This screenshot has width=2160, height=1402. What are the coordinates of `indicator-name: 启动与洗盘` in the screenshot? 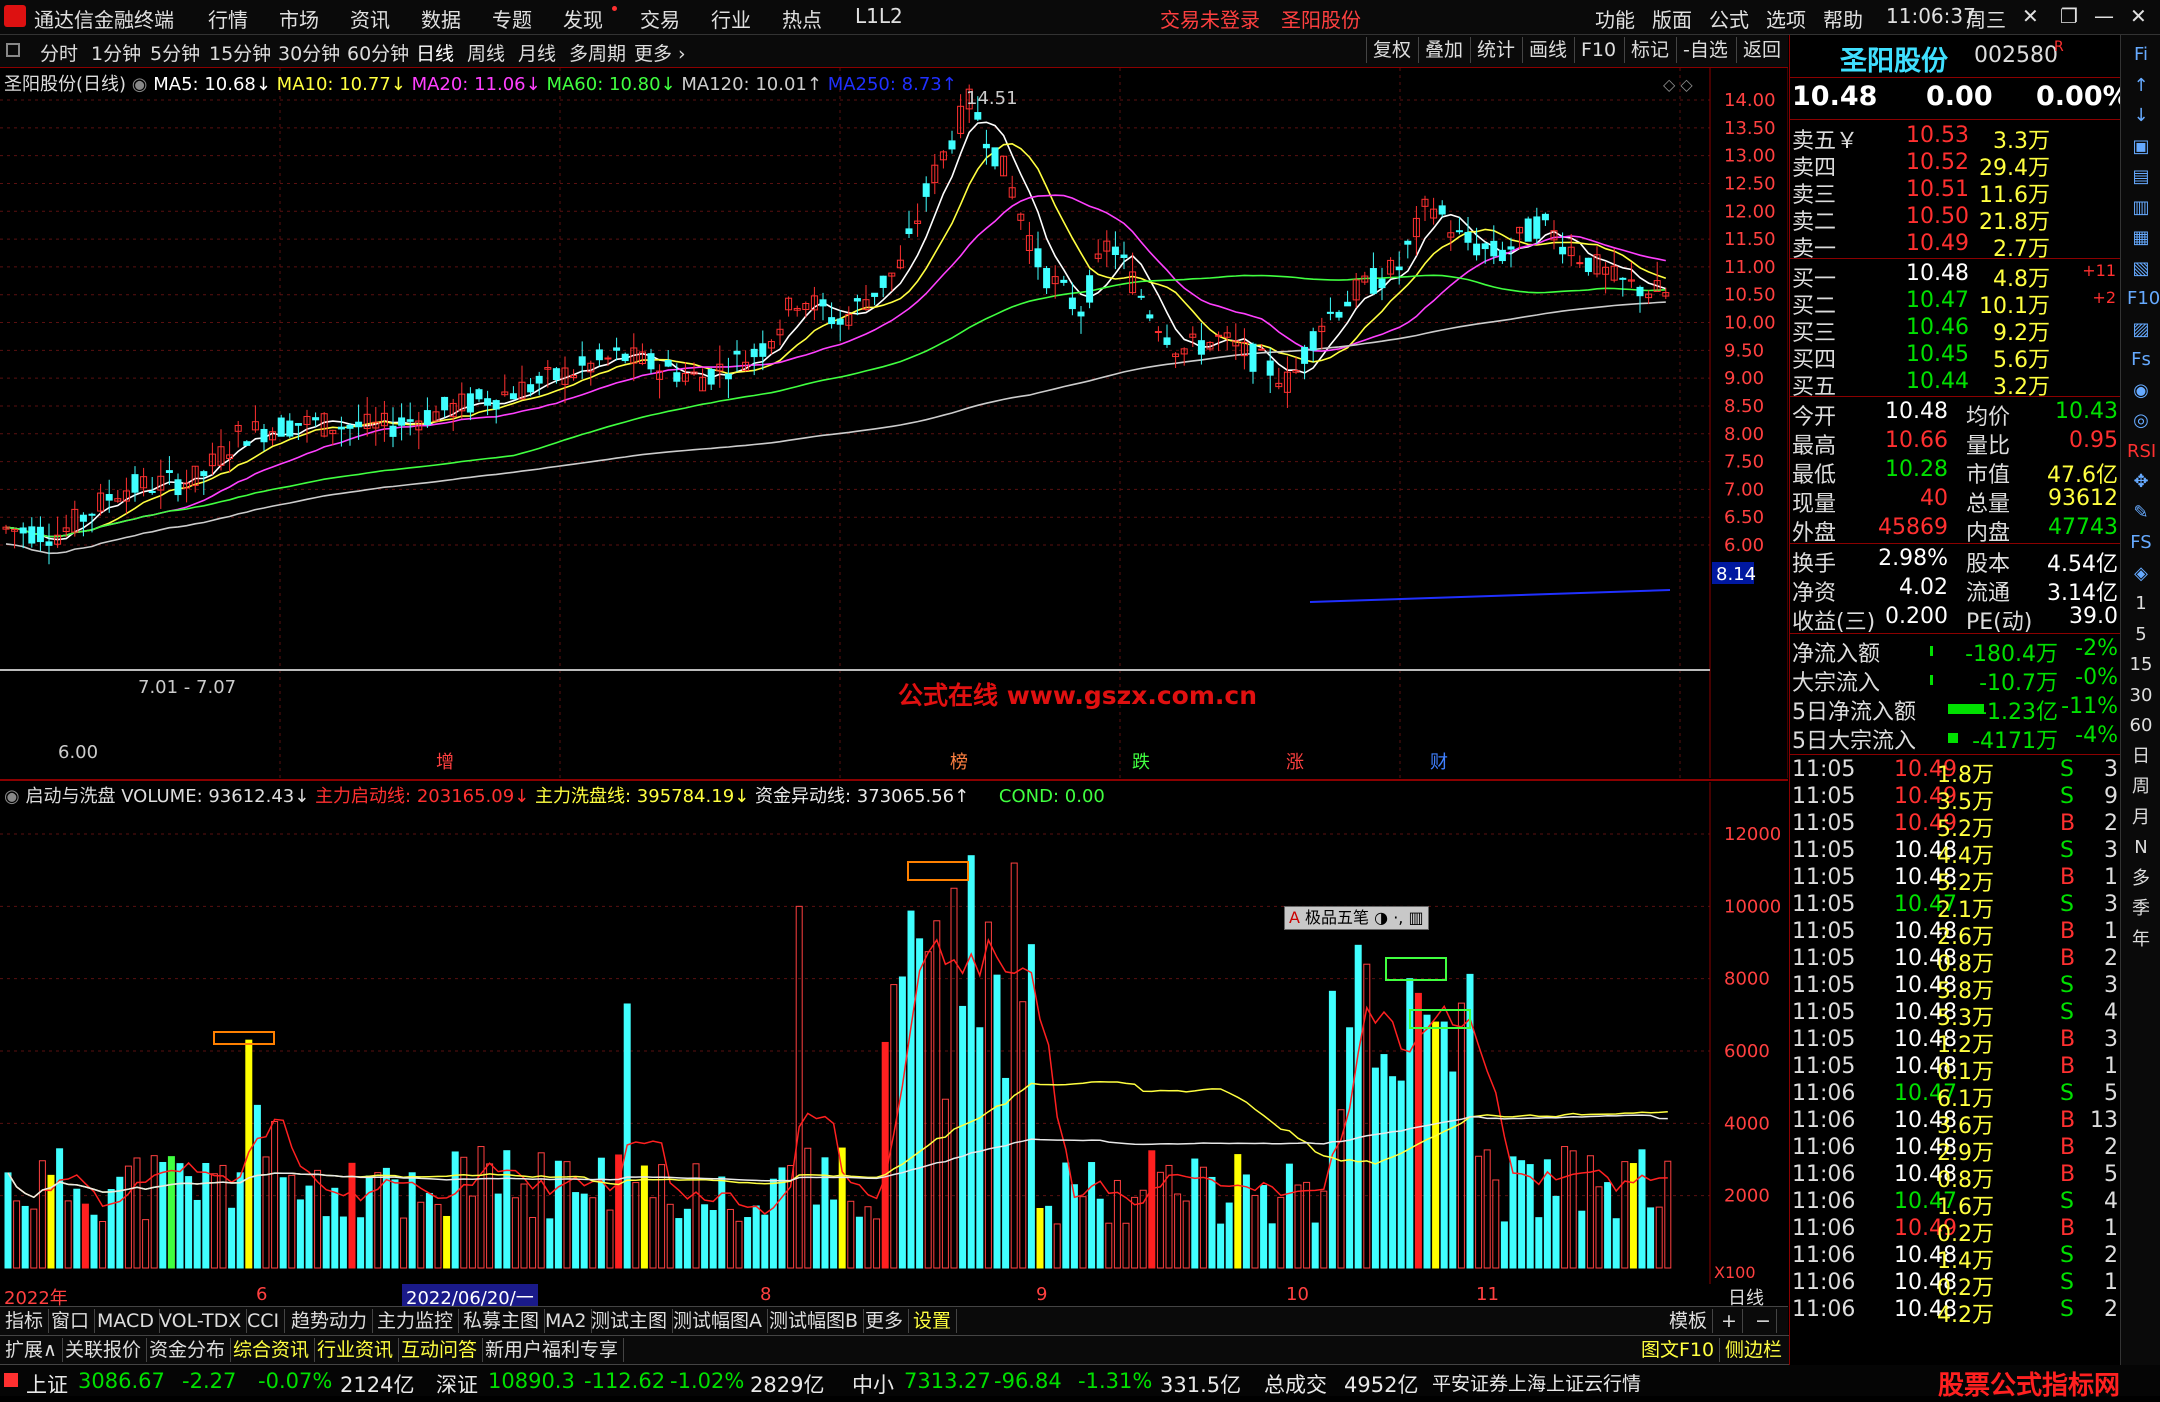 It's located at (70, 796).